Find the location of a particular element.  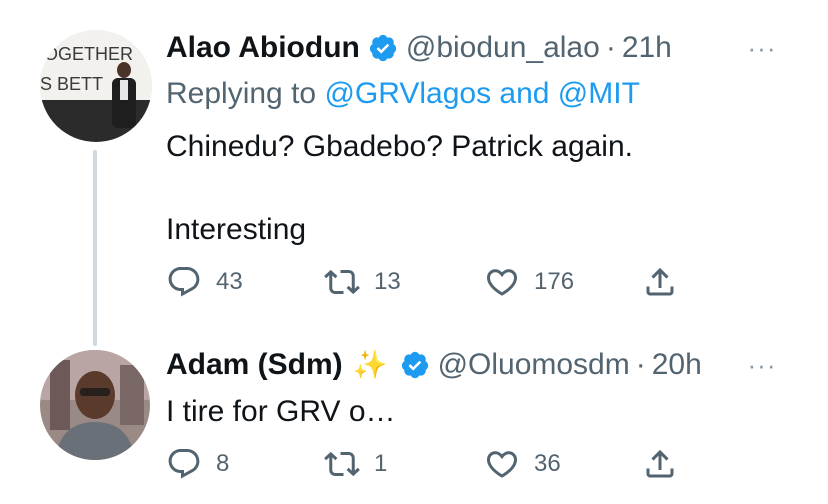

thread-connector-line is located at coordinates (95, 248).